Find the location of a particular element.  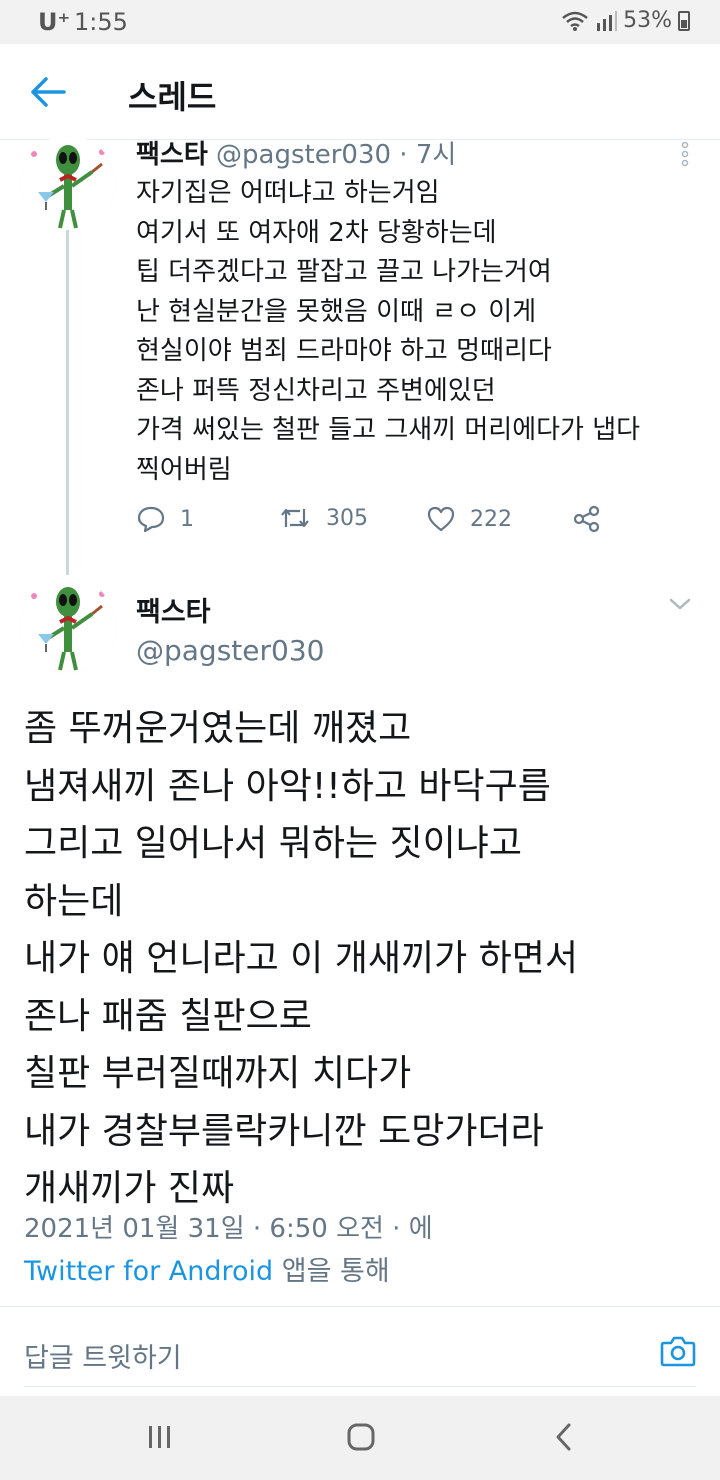

tweet-line: 칠판 부러질때까지 치다가 is located at coordinates (218, 1073).